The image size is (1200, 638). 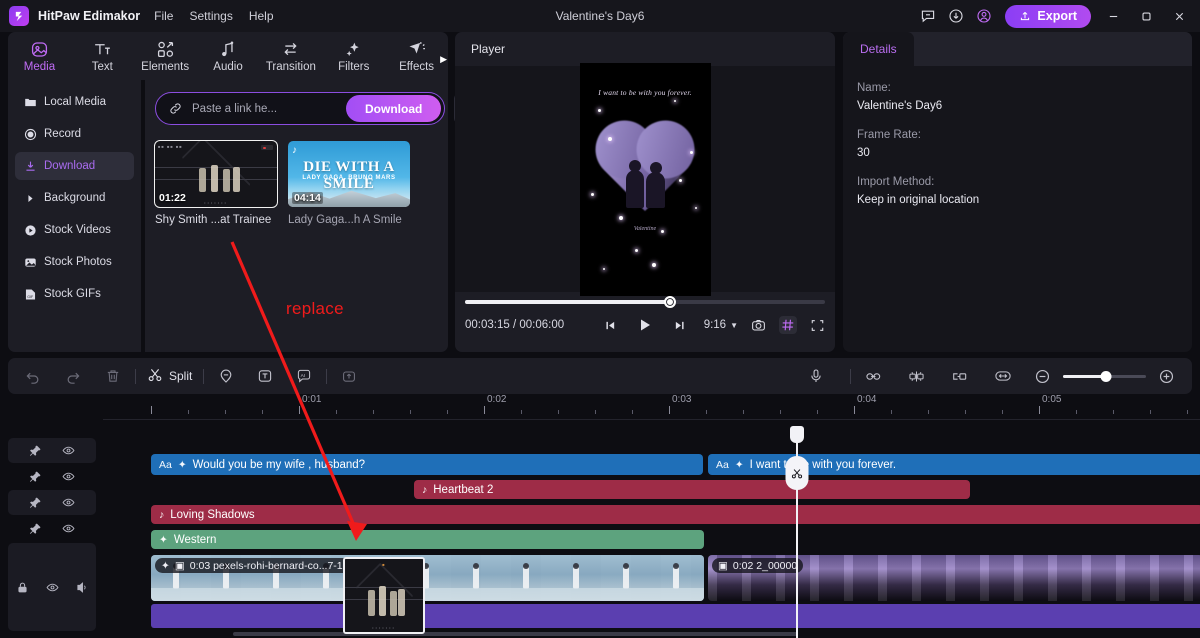 I want to click on zoom-in-button, so click(x=1166, y=376).